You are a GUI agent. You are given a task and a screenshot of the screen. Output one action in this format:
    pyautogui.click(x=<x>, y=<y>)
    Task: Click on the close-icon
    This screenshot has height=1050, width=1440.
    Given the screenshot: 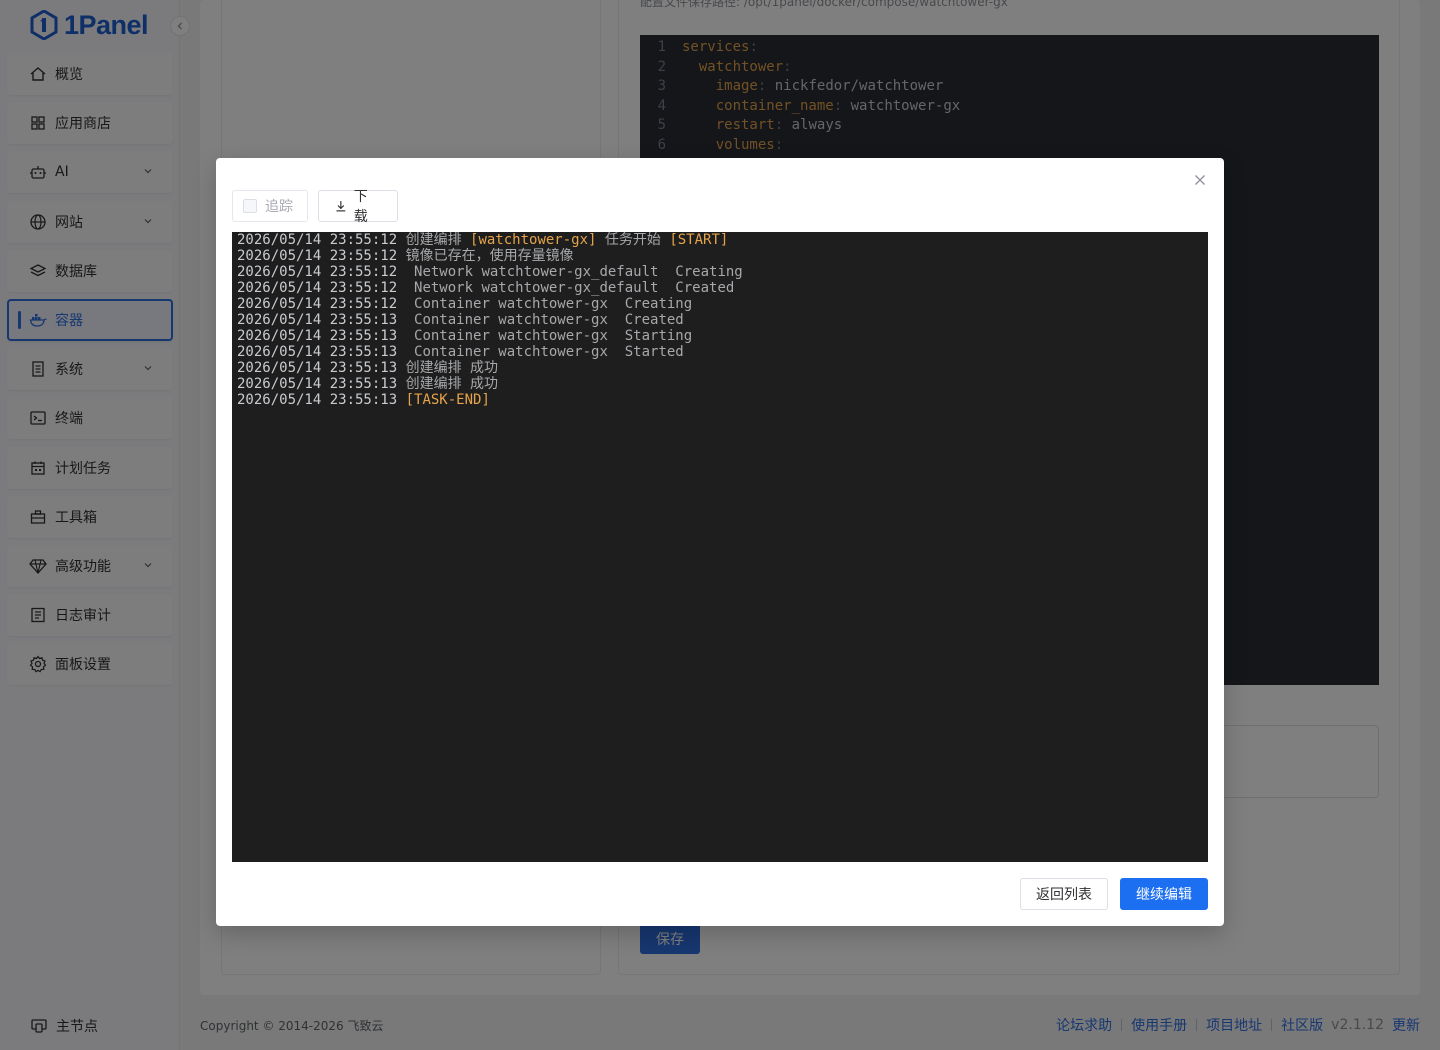 What is the action you would take?
    pyautogui.click(x=1200, y=180)
    